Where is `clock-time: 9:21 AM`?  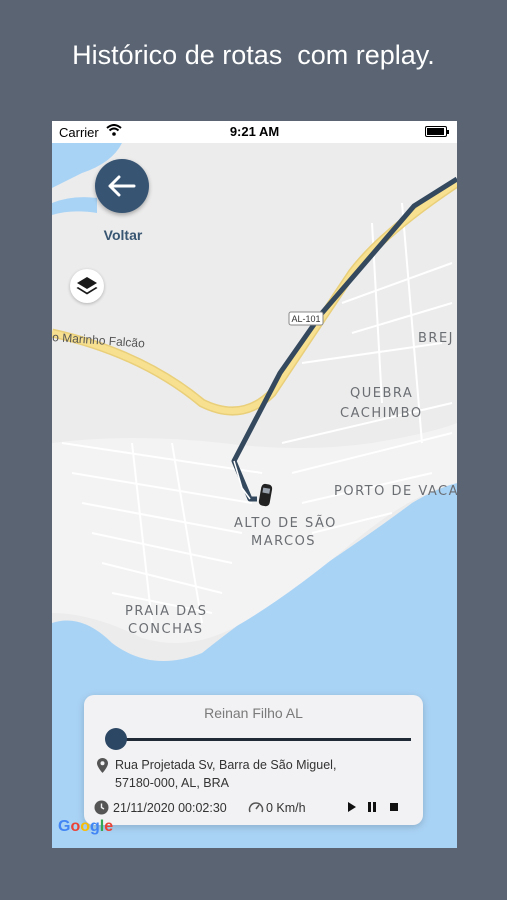 clock-time: 9:21 AM is located at coordinates (254, 131).